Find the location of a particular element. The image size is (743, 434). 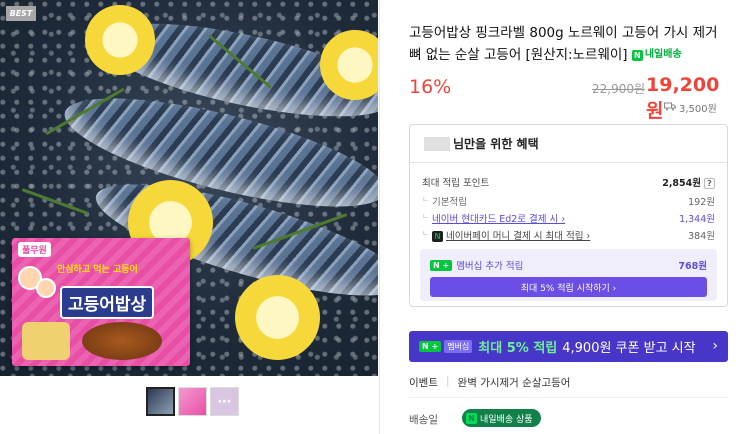

basic-points-row: 기본적립 192원 is located at coordinates (568, 201).